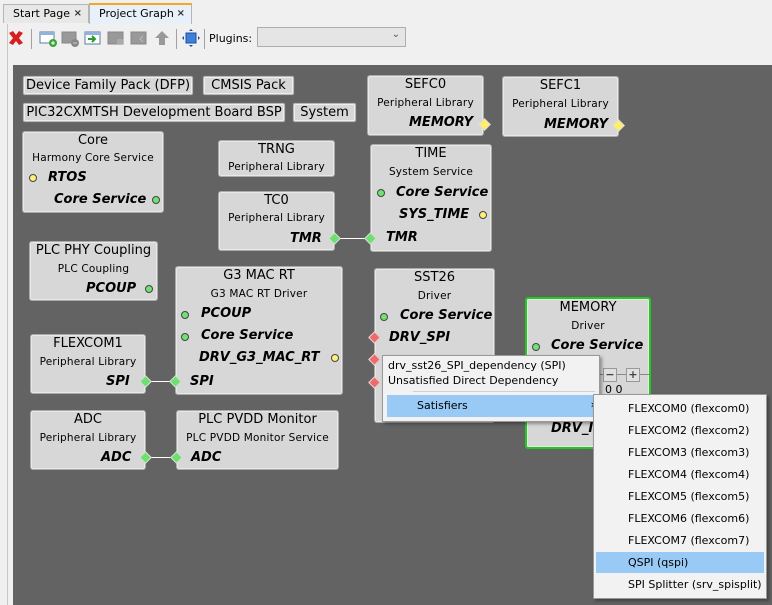 The width and height of the screenshot is (772, 605). I want to click on dependency-name: drv_sst26_SPI_dependency (SPI), so click(477, 365).